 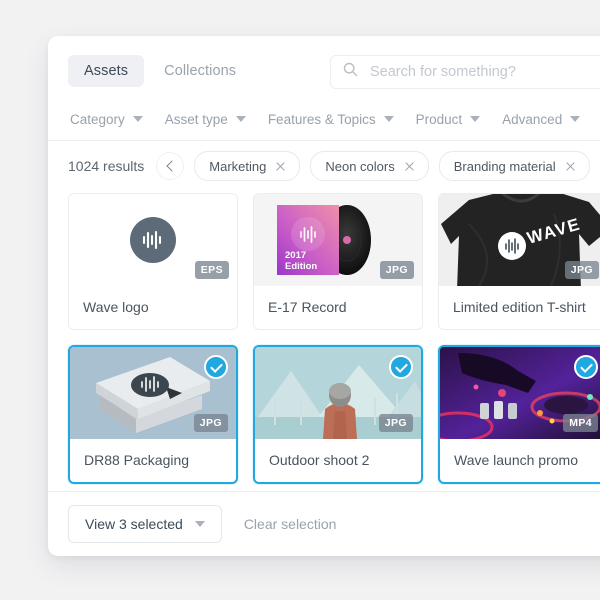 I want to click on asset-thumbnail: MP4, so click(x=520, y=393).